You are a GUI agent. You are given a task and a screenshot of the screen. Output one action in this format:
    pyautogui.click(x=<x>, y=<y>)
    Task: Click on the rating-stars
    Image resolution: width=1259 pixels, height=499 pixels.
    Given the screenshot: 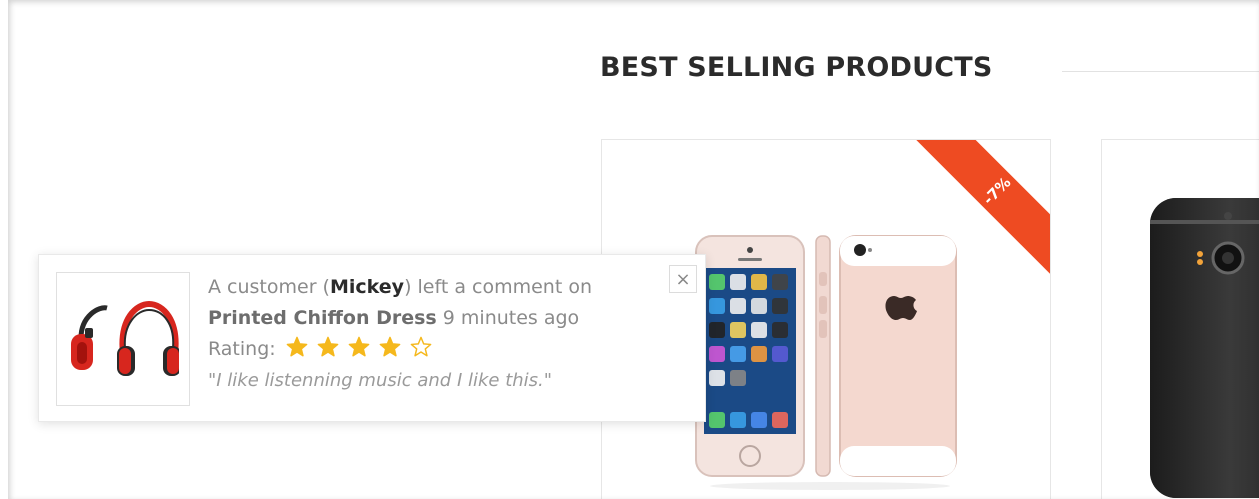 What is the action you would take?
    pyautogui.click(x=363, y=349)
    